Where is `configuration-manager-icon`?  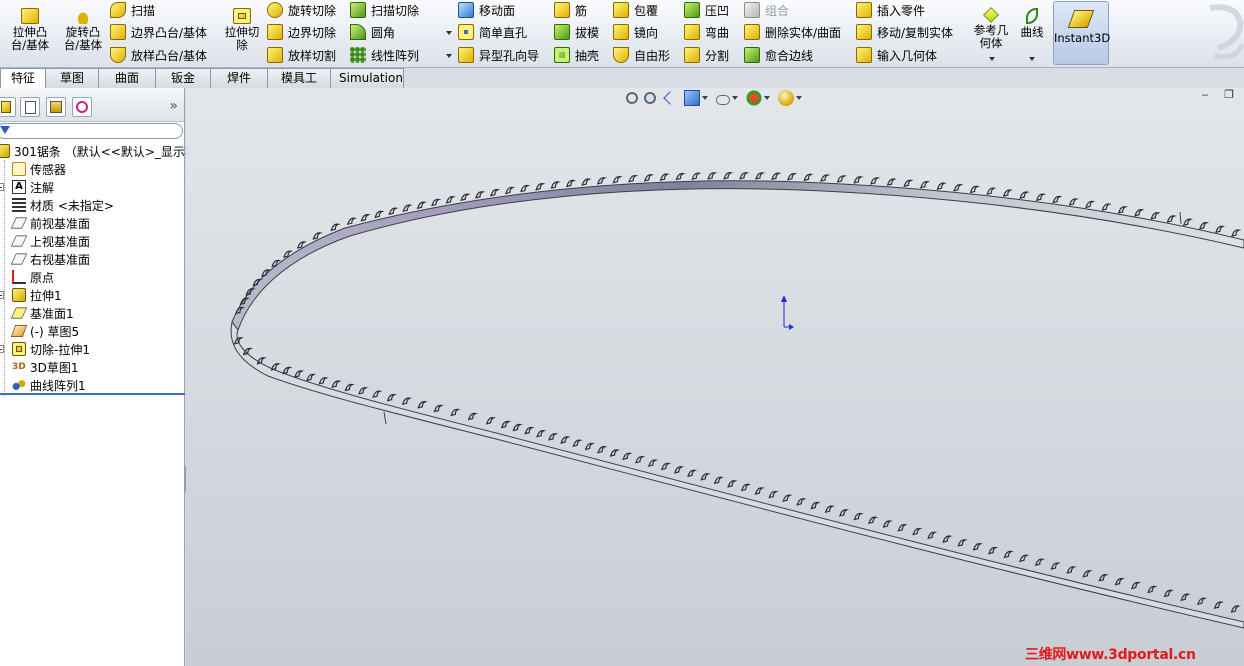 configuration-manager-icon is located at coordinates (56, 107).